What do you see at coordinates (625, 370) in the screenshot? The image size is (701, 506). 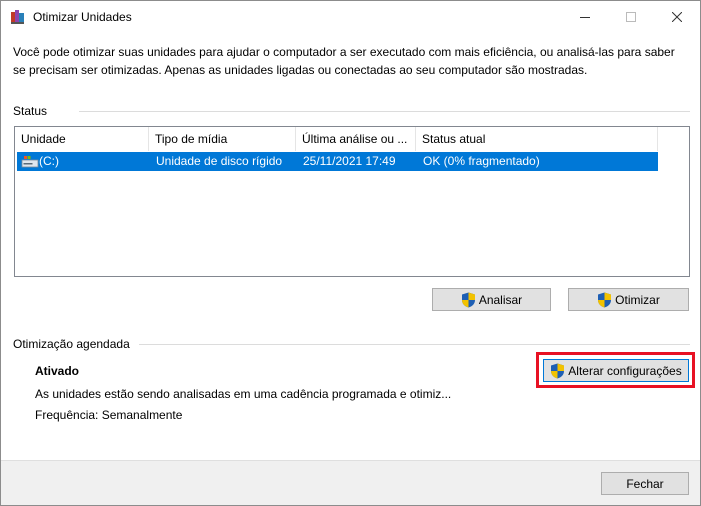 I see `change-settings-label: Alterar configurações` at bounding box center [625, 370].